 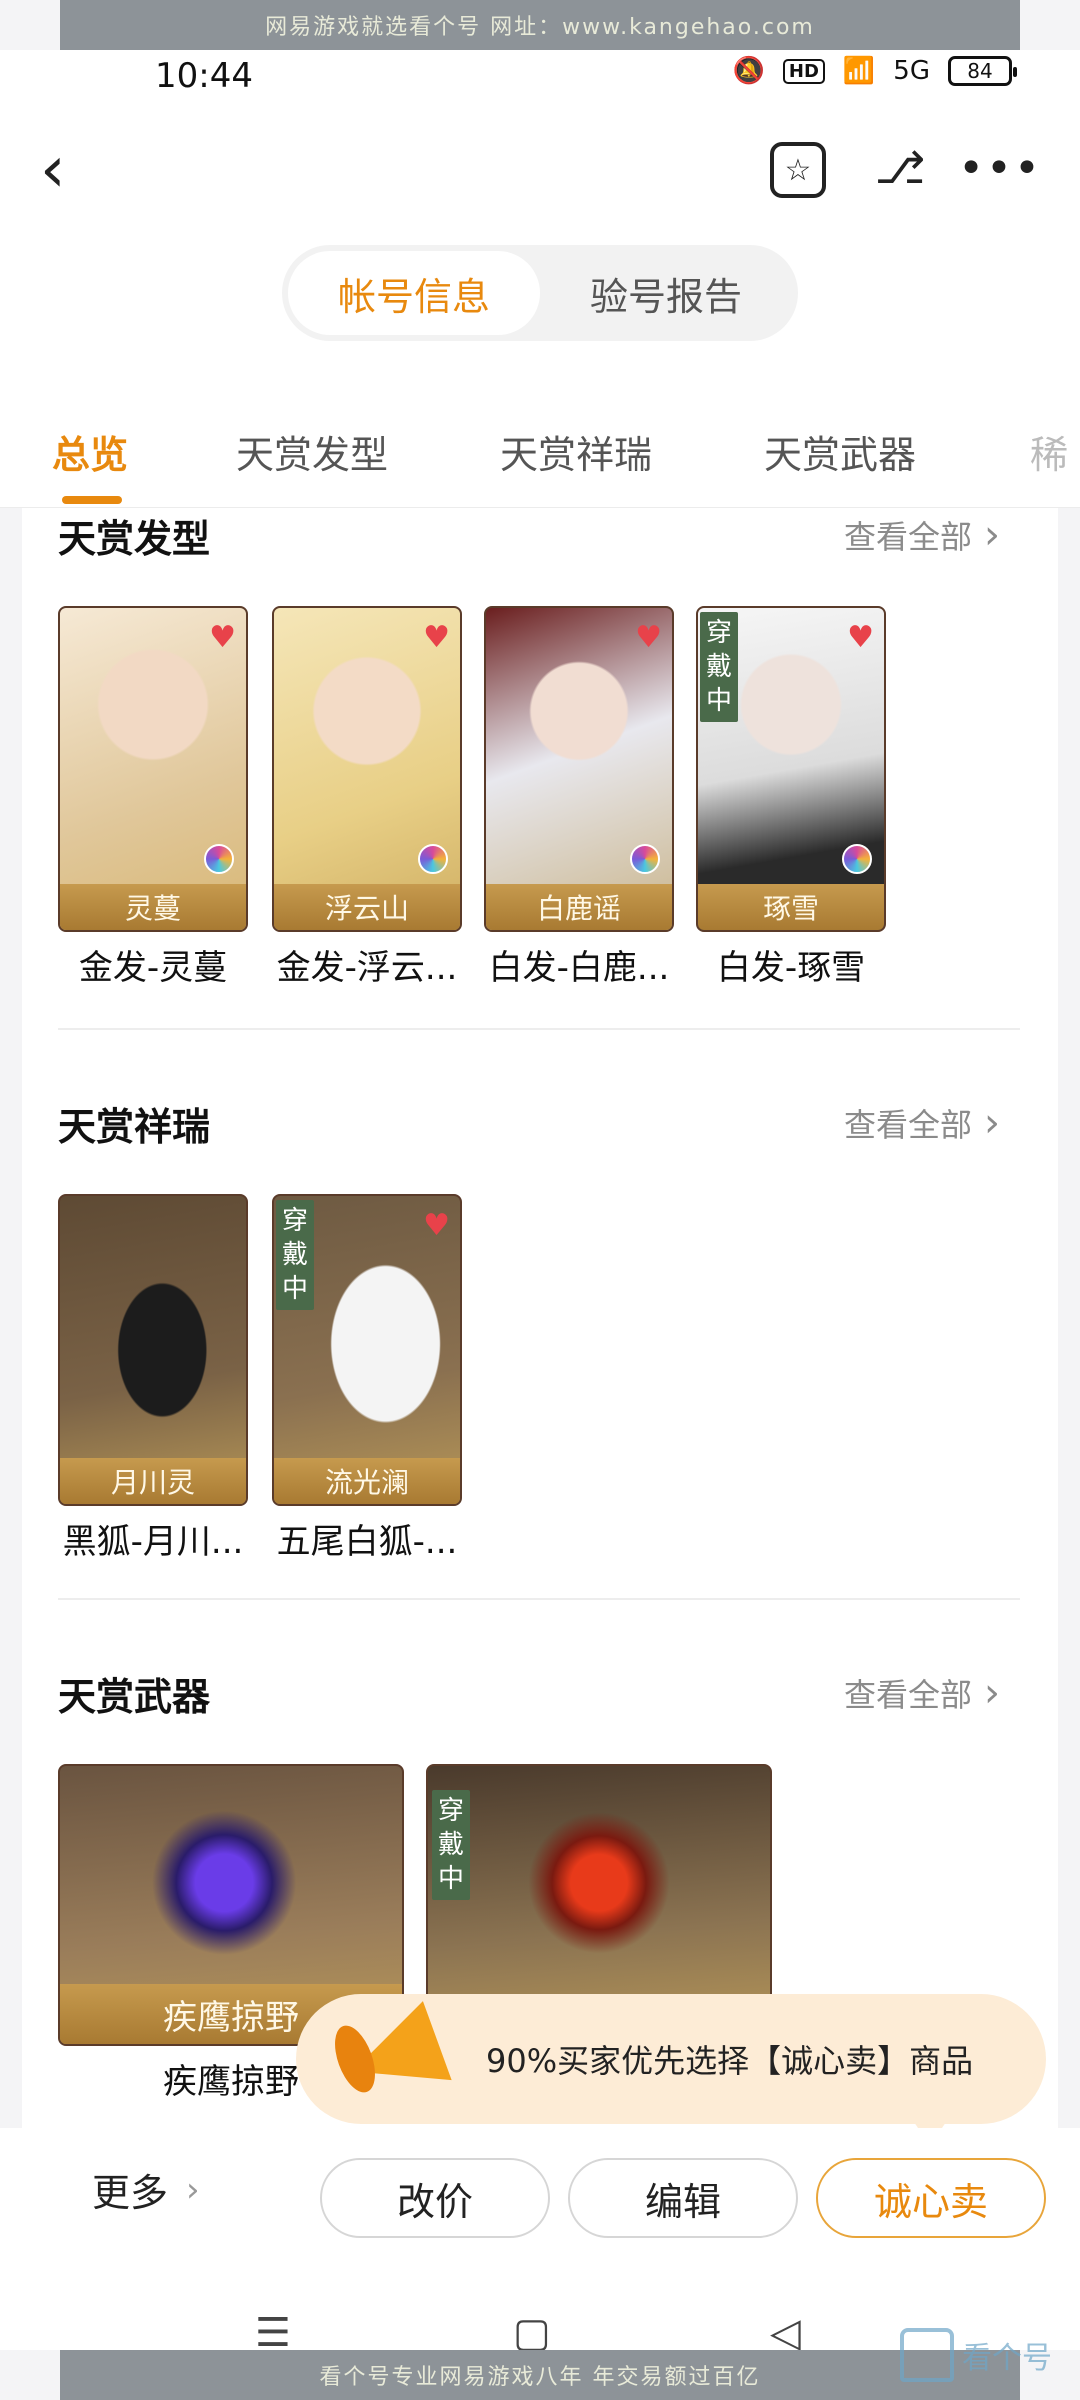 What do you see at coordinates (398, 2054) in the screenshot?
I see `megaphone-icon` at bounding box center [398, 2054].